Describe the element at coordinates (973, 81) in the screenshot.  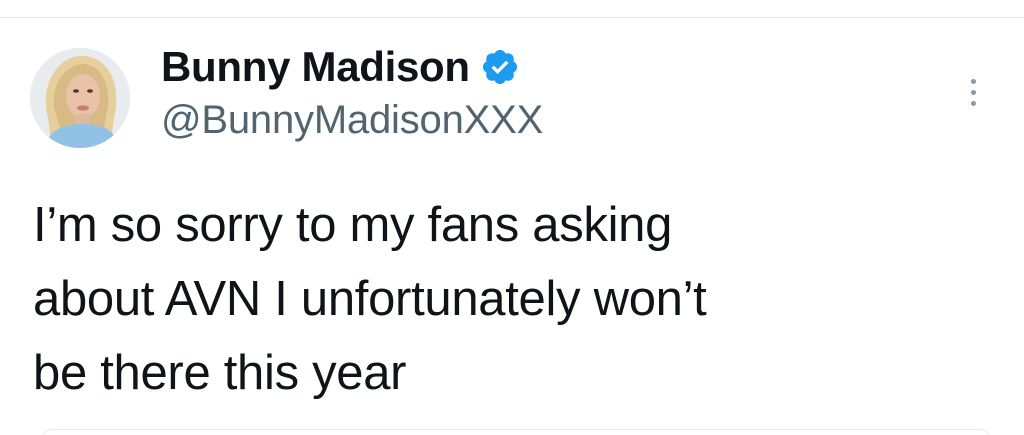
I see `more-vertical-icon` at that location.